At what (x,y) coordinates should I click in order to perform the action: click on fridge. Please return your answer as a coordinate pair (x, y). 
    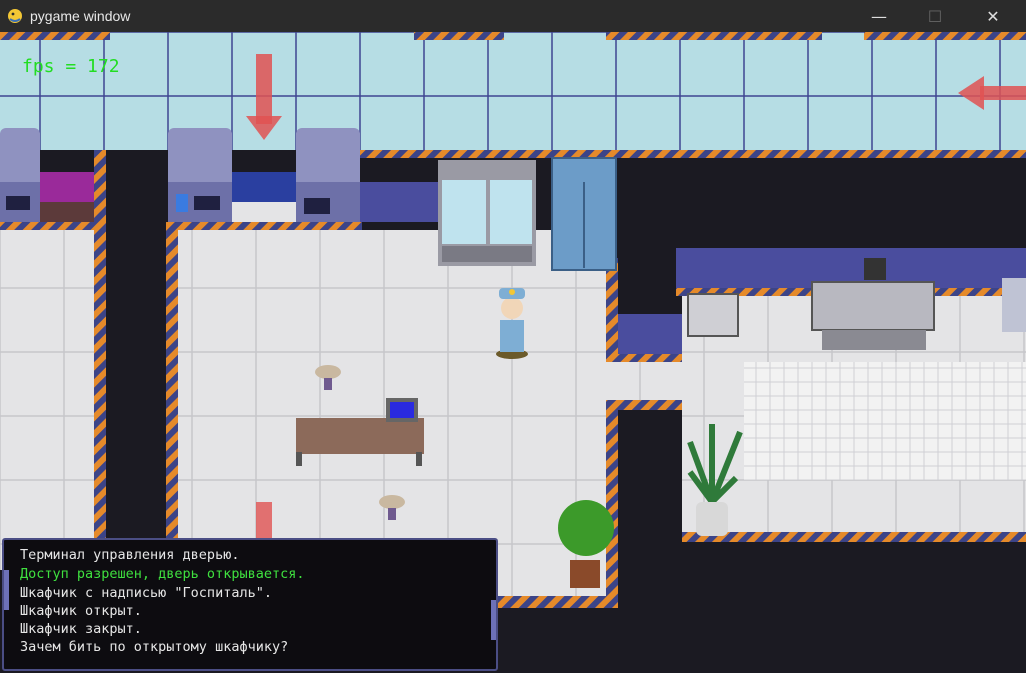
    Looking at the image, I should click on (487, 213).